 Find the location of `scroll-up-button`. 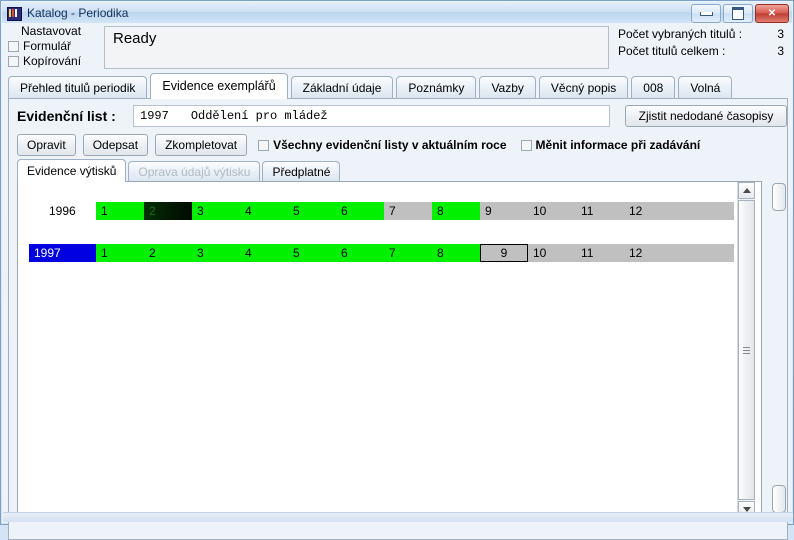

scroll-up-button is located at coordinates (746, 190).